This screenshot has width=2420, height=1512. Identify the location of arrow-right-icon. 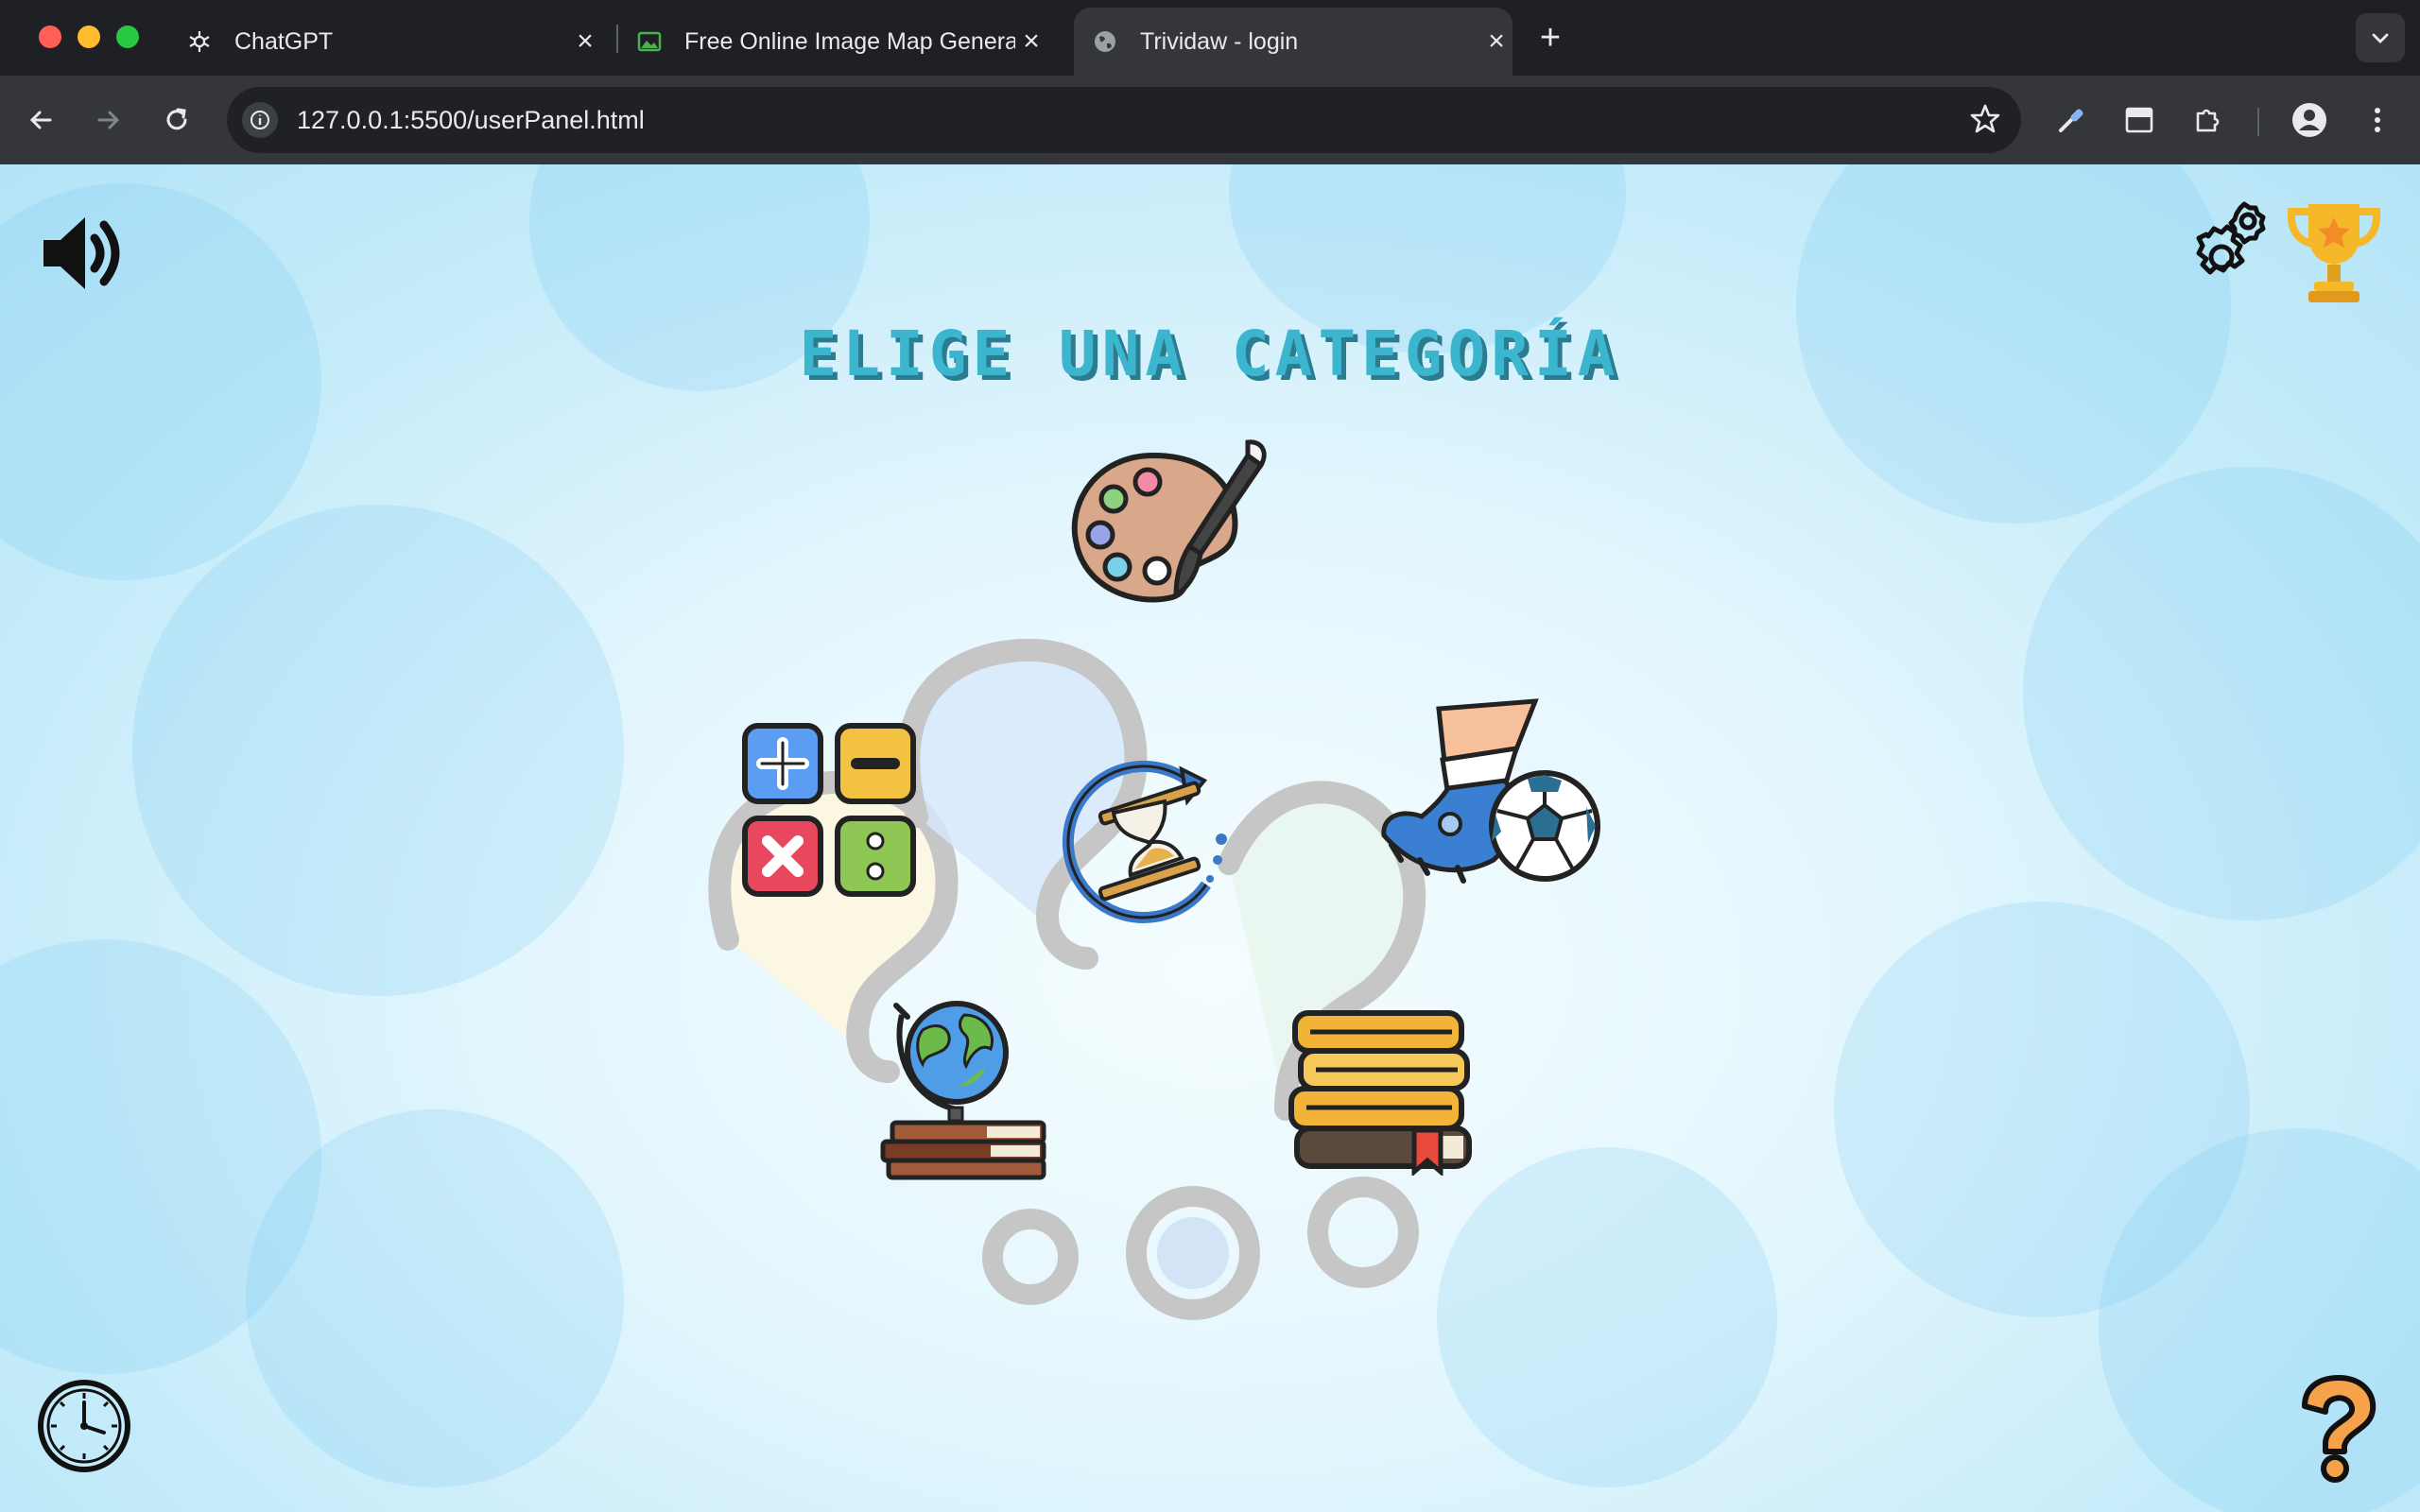
(108, 120).